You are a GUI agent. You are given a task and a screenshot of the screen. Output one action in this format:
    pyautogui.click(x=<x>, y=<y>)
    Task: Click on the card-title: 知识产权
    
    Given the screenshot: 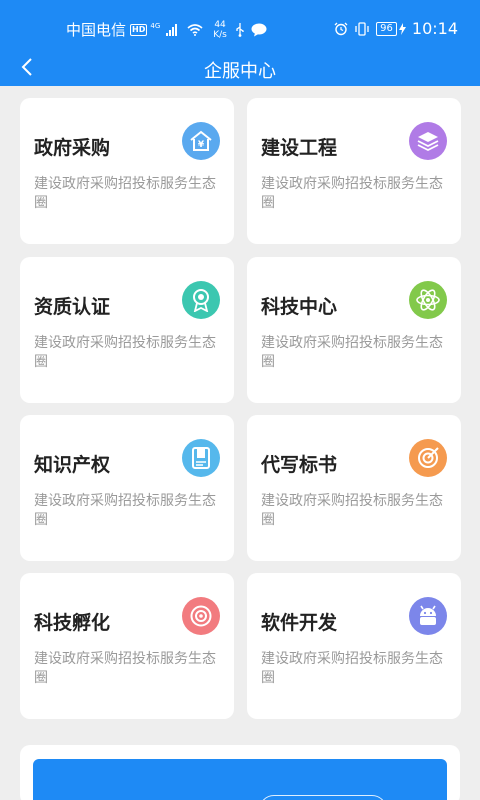 What is the action you would take?
    pyautogui.click(x=72, y=465)
    